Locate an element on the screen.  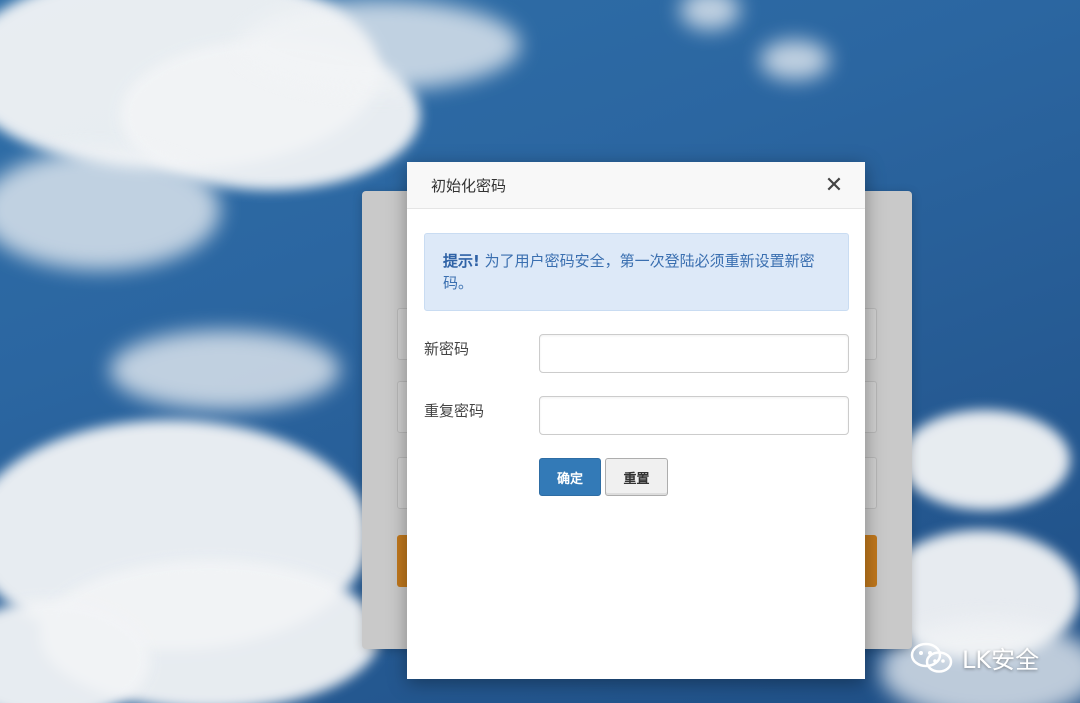
modal-title: 初始化密码 is located at coordinates (469, 185).